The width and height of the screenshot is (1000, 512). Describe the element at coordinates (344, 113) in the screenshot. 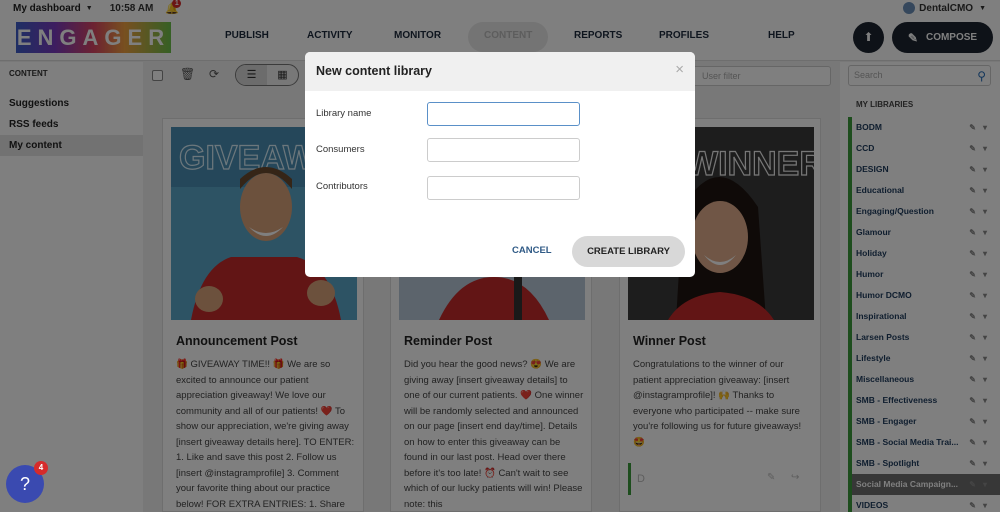

I see `library-name-label: Library name` at that location.